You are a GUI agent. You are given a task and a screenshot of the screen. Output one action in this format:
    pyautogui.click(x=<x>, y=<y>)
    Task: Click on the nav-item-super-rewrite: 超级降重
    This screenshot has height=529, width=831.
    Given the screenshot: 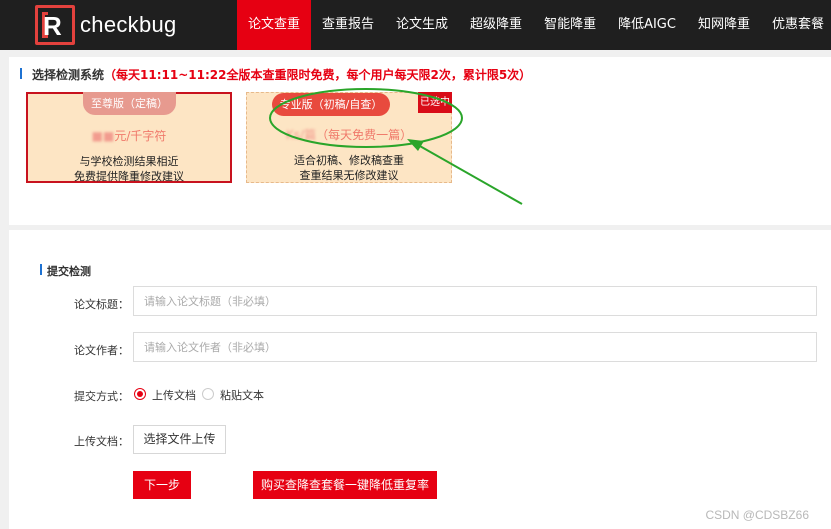 What is the action you would take?
    pyautogui.click(x=496, y=25)
    